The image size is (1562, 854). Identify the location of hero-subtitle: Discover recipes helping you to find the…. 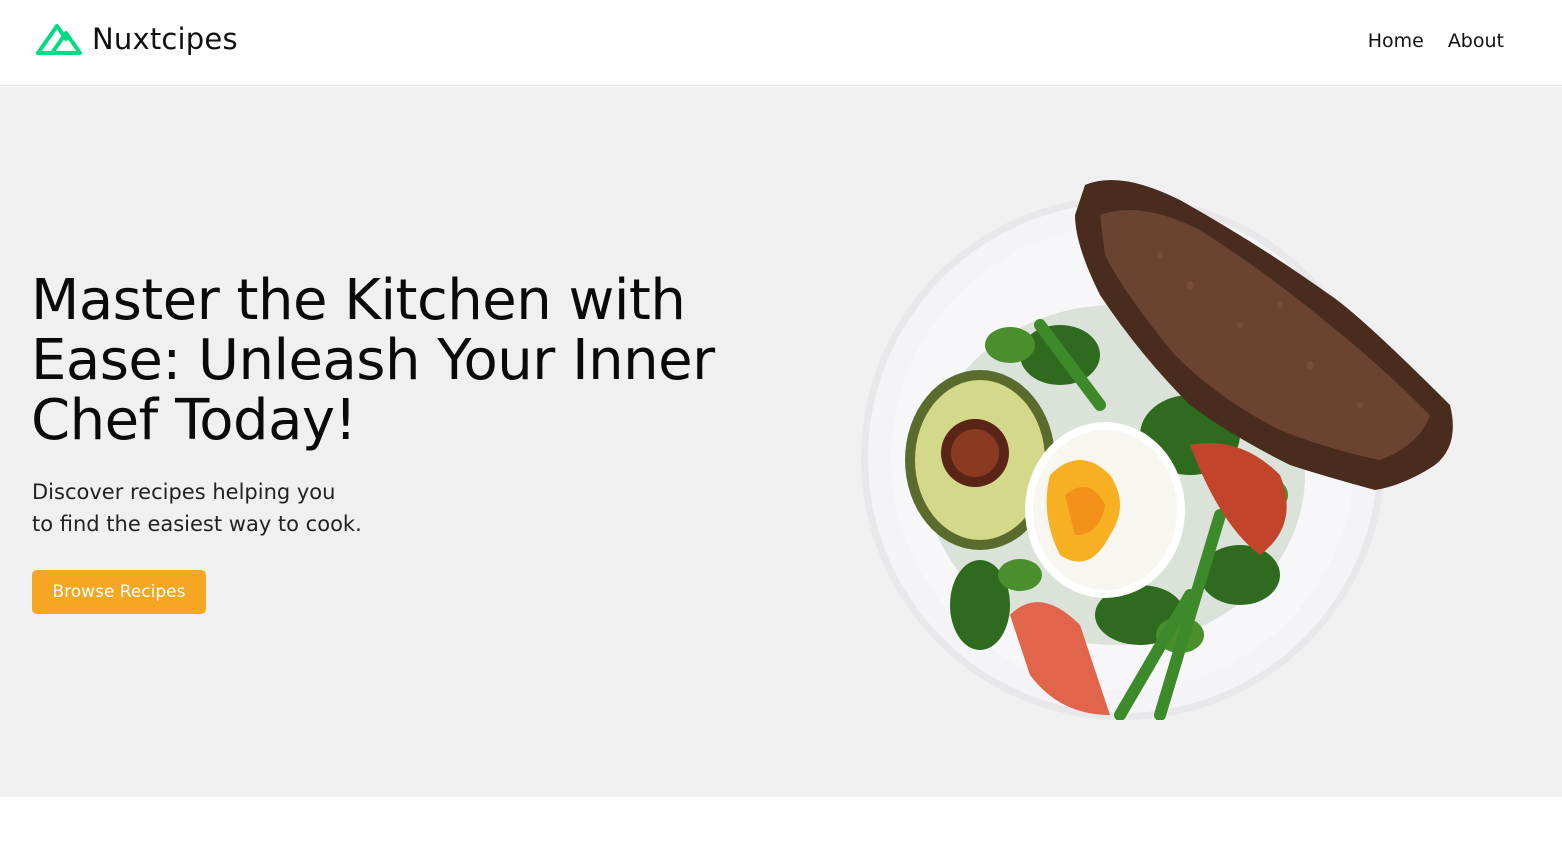
(242, 508).